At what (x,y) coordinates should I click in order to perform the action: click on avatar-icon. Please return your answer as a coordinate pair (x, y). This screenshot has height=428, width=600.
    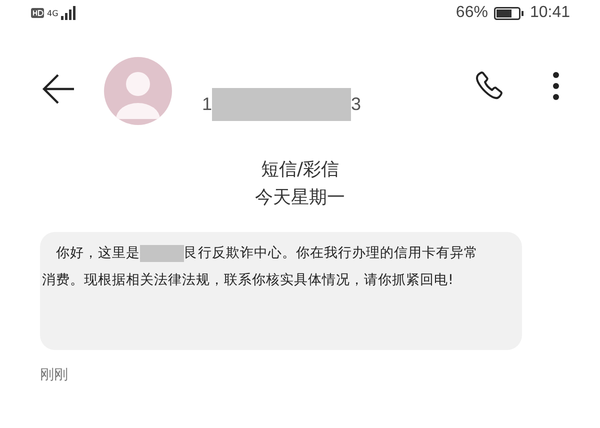
    Looking at the image, I should click on (138, 91).